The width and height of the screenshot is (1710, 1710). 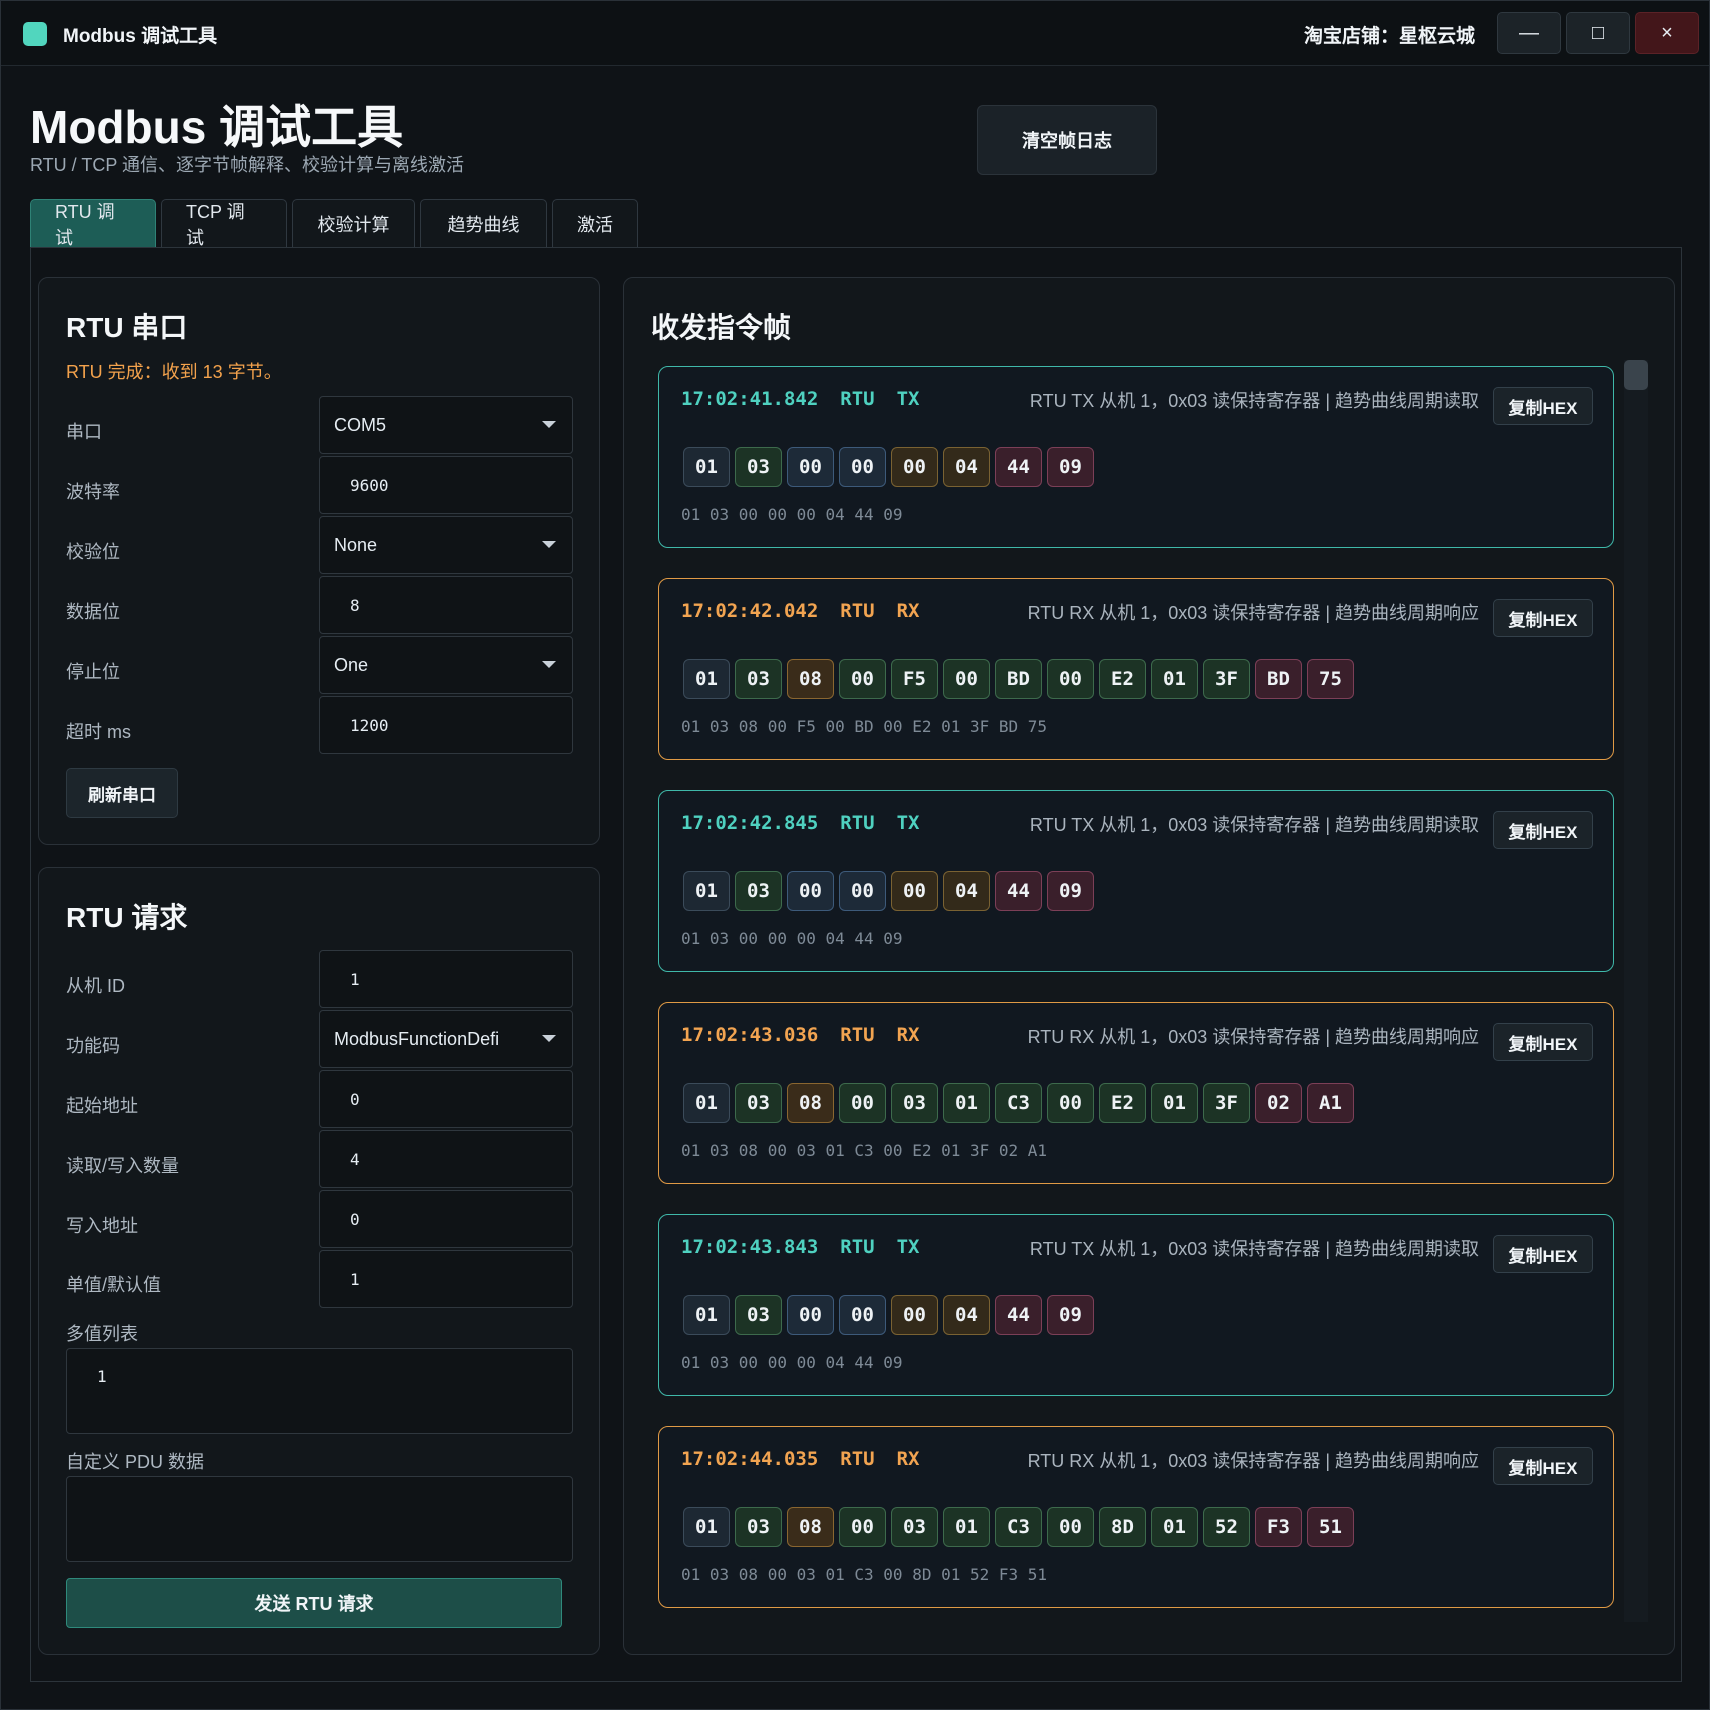 I want to click on frame-time: 17:02:42.042, so click(x=750, y=611).